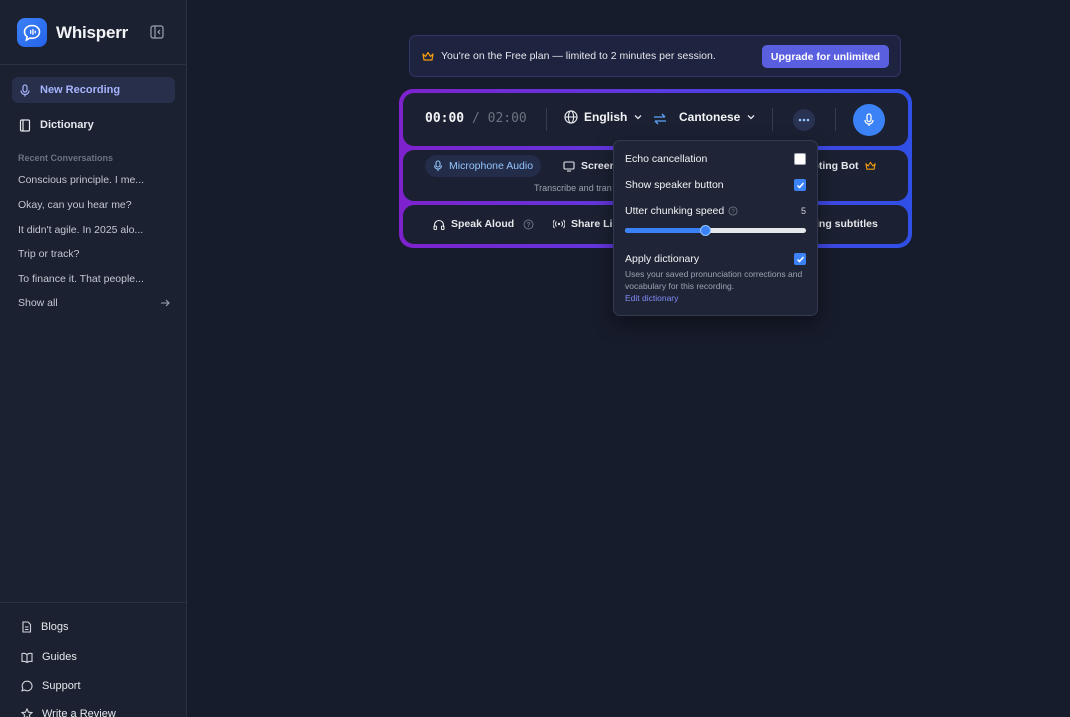  Describe the element at coordinates (80, 90) in the screenshot. I see `nav-new-recording-label: New Recording` at that location.